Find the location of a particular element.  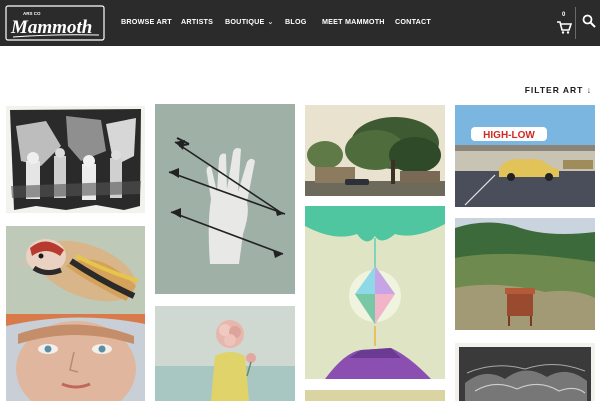

nav-boutique: BOUTIQUE ⌄ is located at coordinates (249, 21).